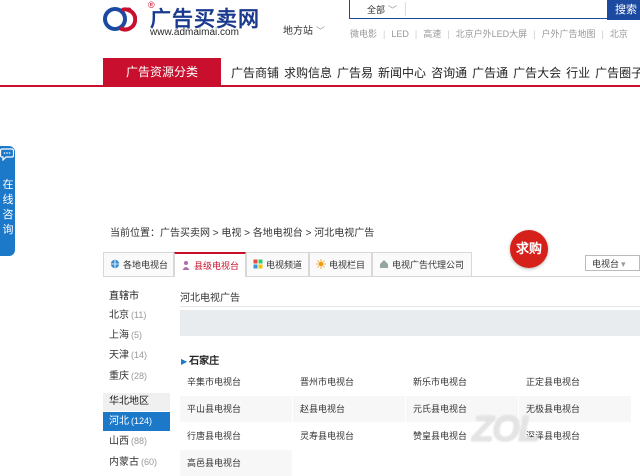 The image size is (640, 476). I want to click on city-heading: ▶ 石家庄, so click(200, 359).